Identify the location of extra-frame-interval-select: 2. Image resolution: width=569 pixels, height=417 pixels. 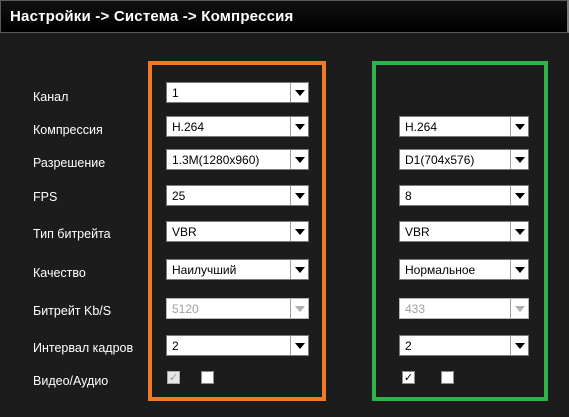
(464, 345).